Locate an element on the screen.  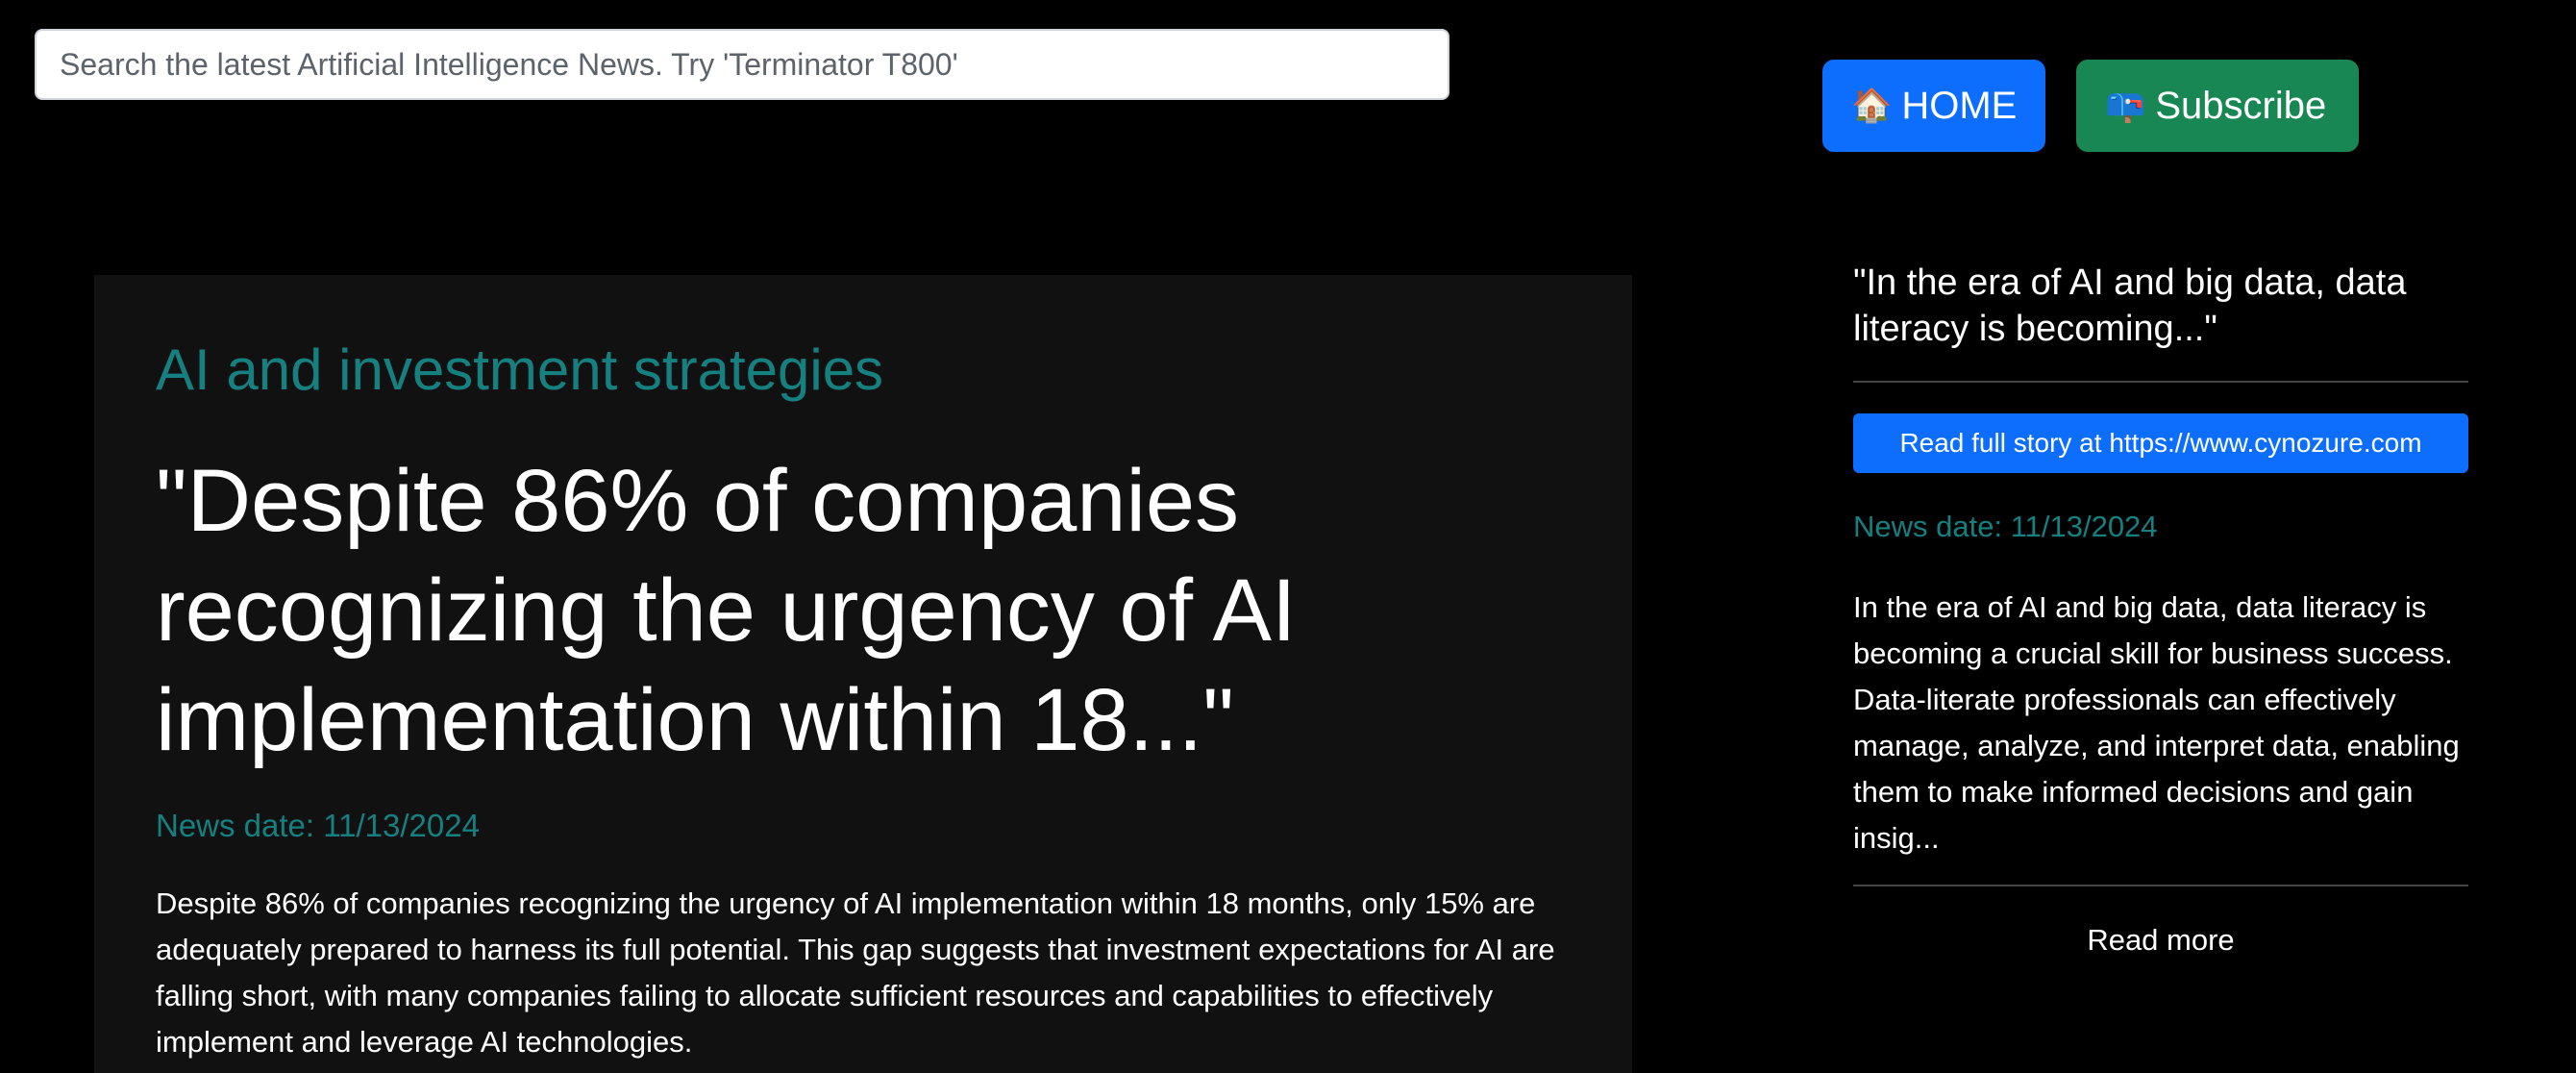
home-button-label: HOME is located at coordinates (1960, 106).